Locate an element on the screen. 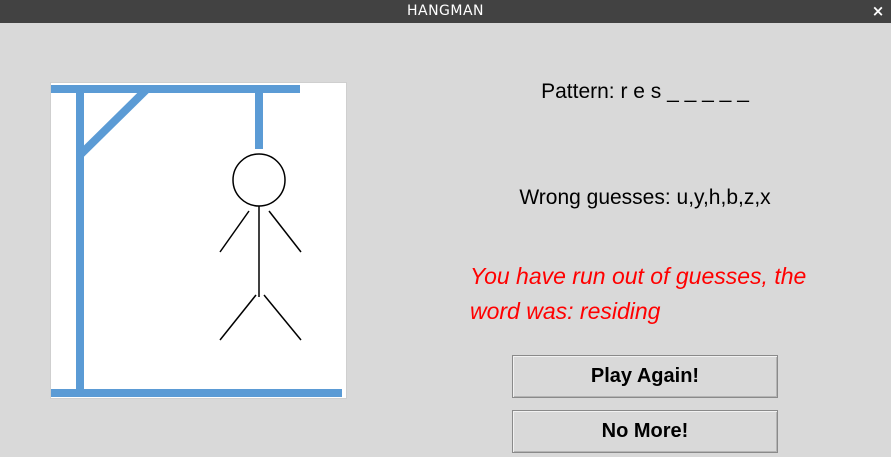  close-icon: × is located at coordinates (878, 11).